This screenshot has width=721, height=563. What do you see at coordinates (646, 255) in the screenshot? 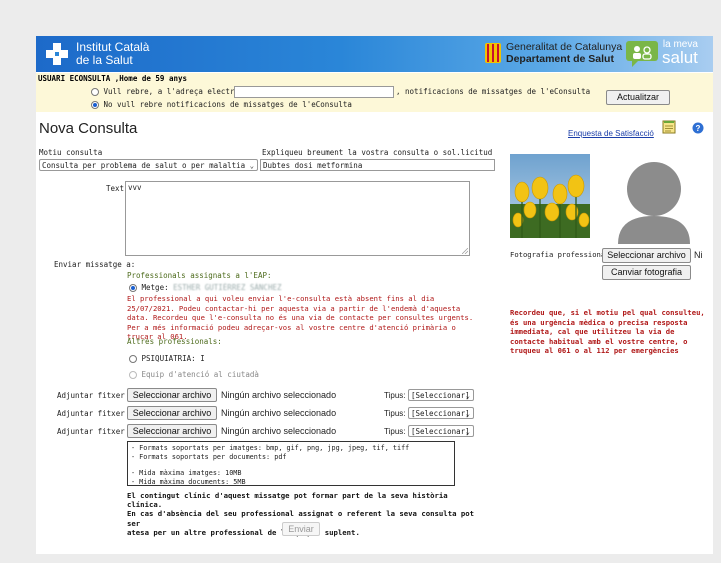
I see `photo-select-file-button: Seleccionar archivo` at bounding box center [646, 255].